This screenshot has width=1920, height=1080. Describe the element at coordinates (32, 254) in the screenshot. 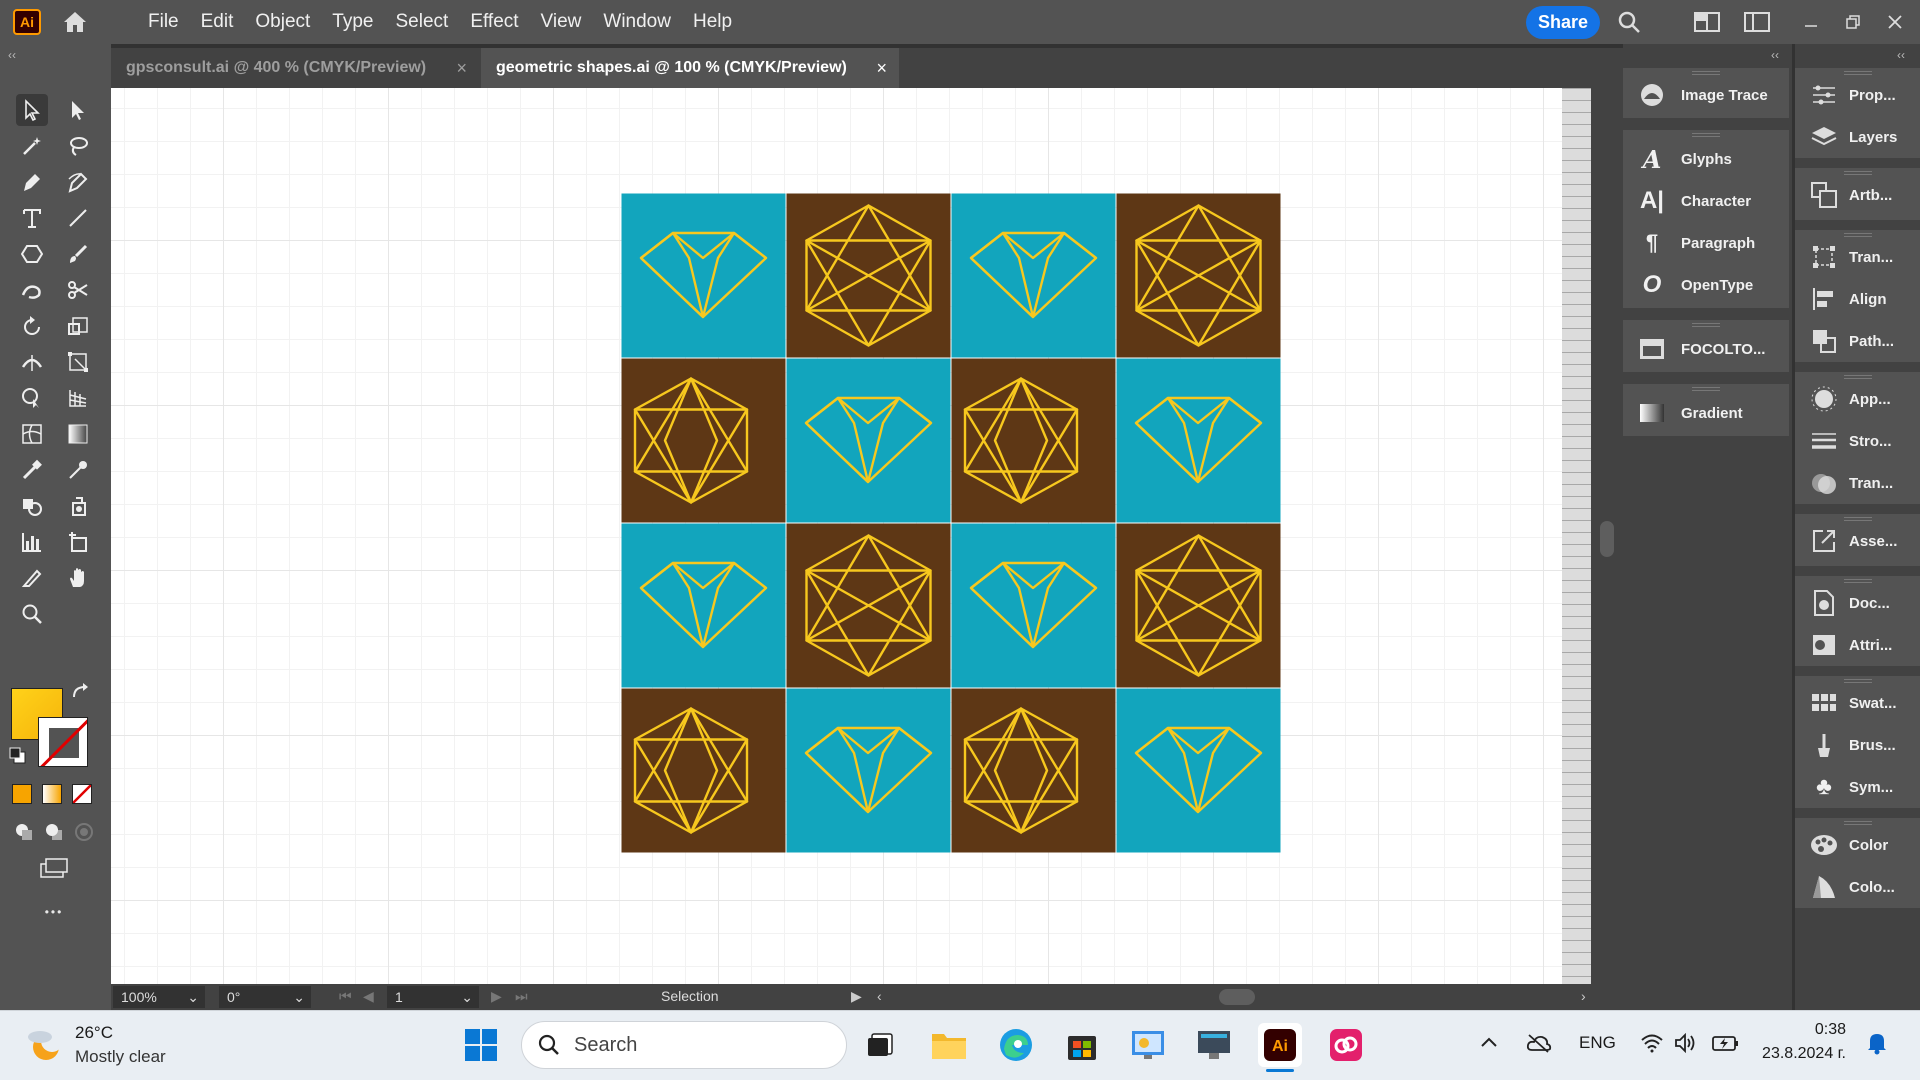

I see `shape-tool` at that location.